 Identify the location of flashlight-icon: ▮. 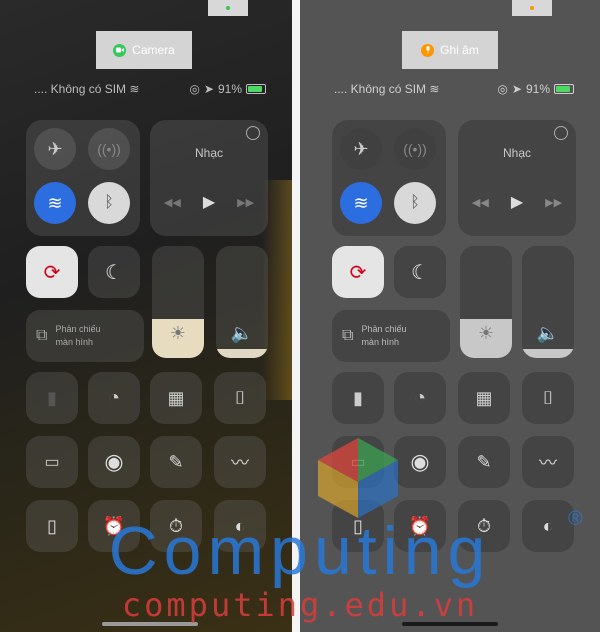
(52, 397).